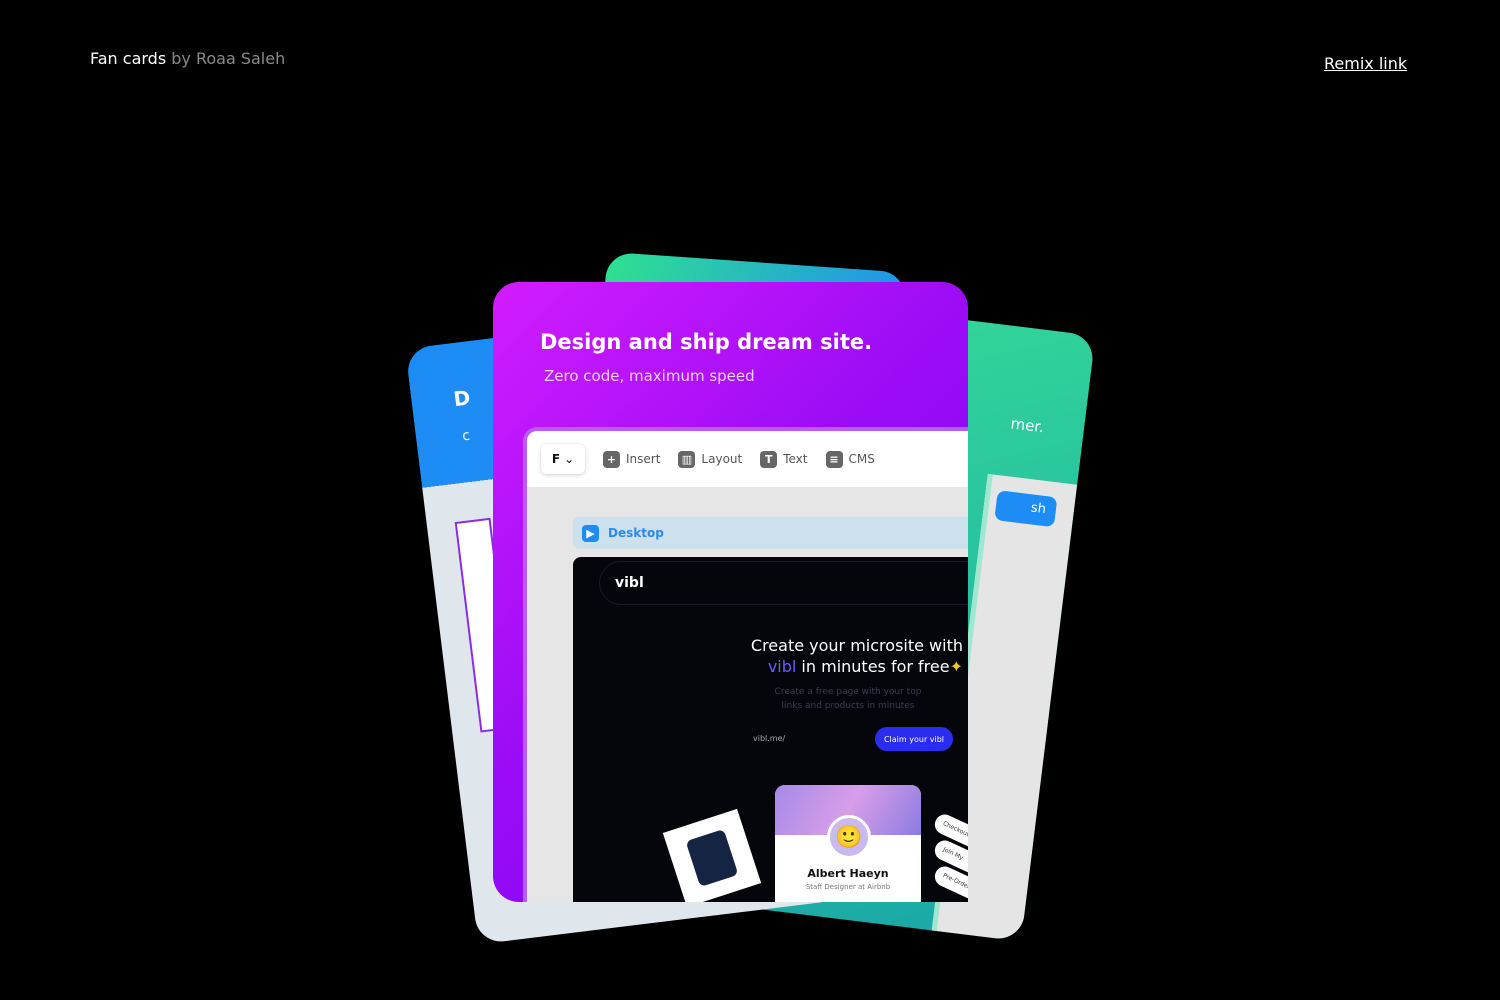 The width and height of the screenshot is (1500, 1000). I want to click on headline-line1: Create your microsite with, so click(856, 645).